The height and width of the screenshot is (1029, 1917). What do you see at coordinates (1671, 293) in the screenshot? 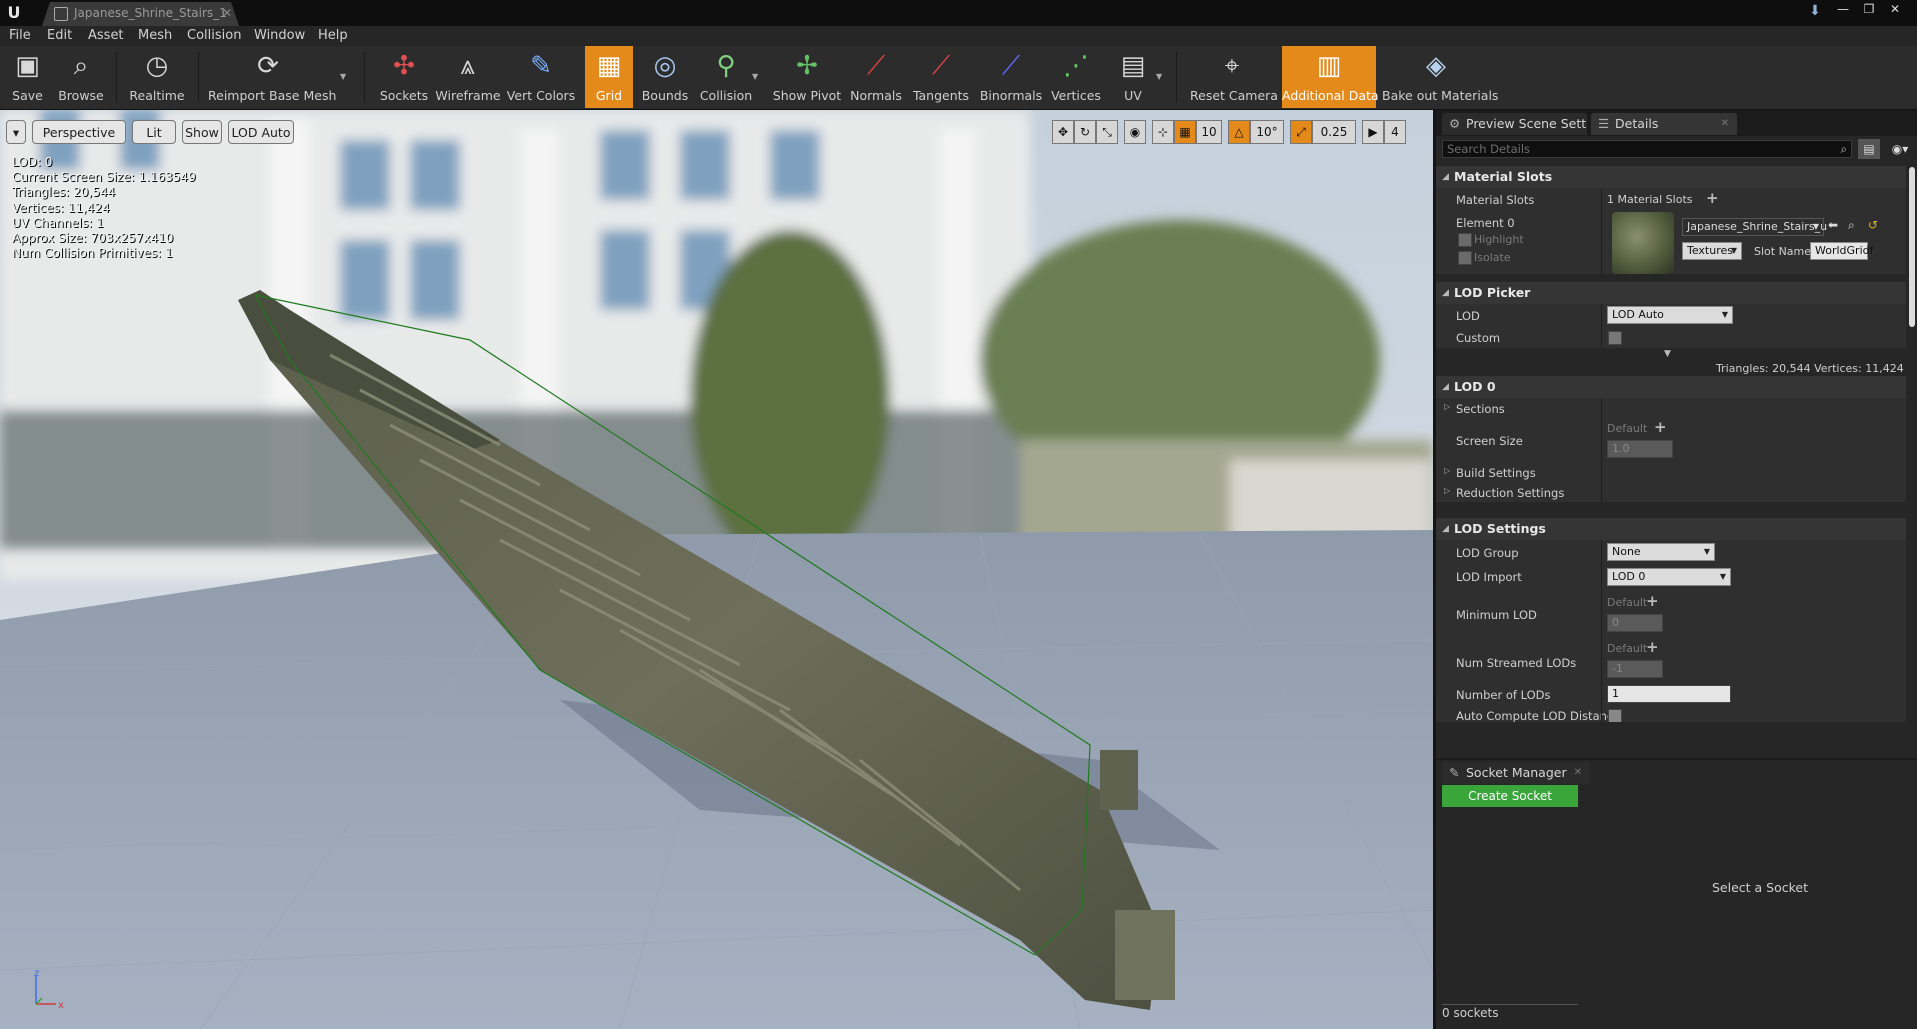
I see `section-lod-picker: ◢ LOD Picker` at bounding box center [1671, 293].